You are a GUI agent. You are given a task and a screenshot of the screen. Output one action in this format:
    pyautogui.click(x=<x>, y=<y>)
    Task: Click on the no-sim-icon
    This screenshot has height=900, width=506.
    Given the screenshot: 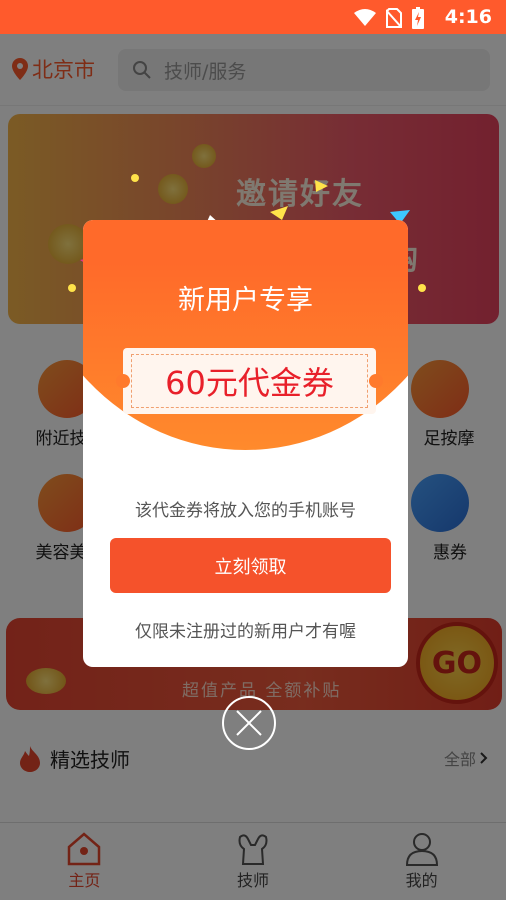 What is the action you would take?
    pyautogui.click(x=394, y=18)
    